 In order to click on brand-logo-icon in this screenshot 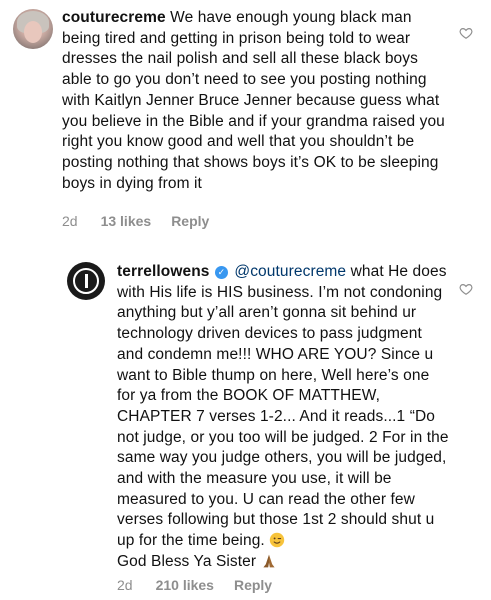, I will do `click(86, 281)`.